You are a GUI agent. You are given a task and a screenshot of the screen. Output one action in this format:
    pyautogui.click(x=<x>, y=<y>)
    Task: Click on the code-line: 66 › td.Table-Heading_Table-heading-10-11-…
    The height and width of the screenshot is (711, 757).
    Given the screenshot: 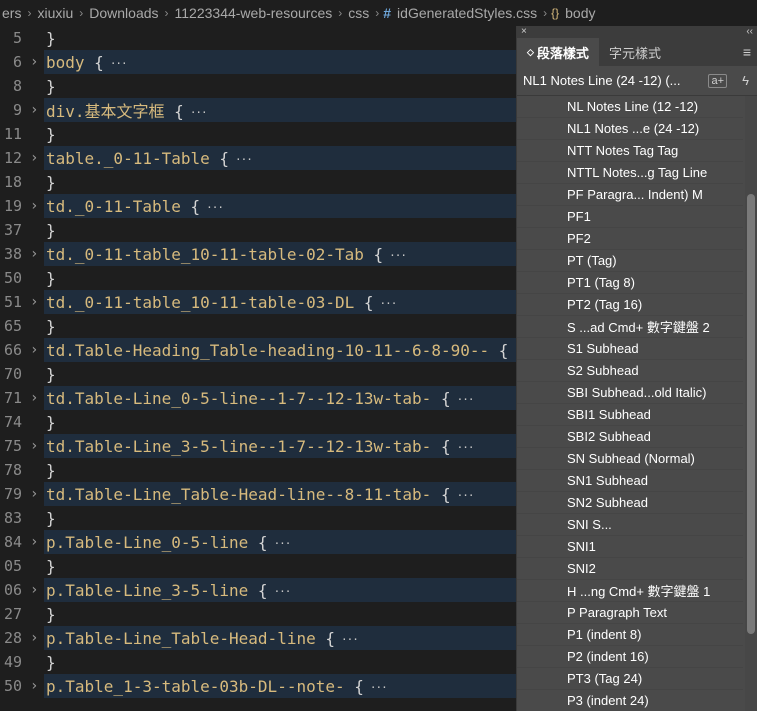 What is the action you would take?
    pyautogui.click(x=258, y=350)
    